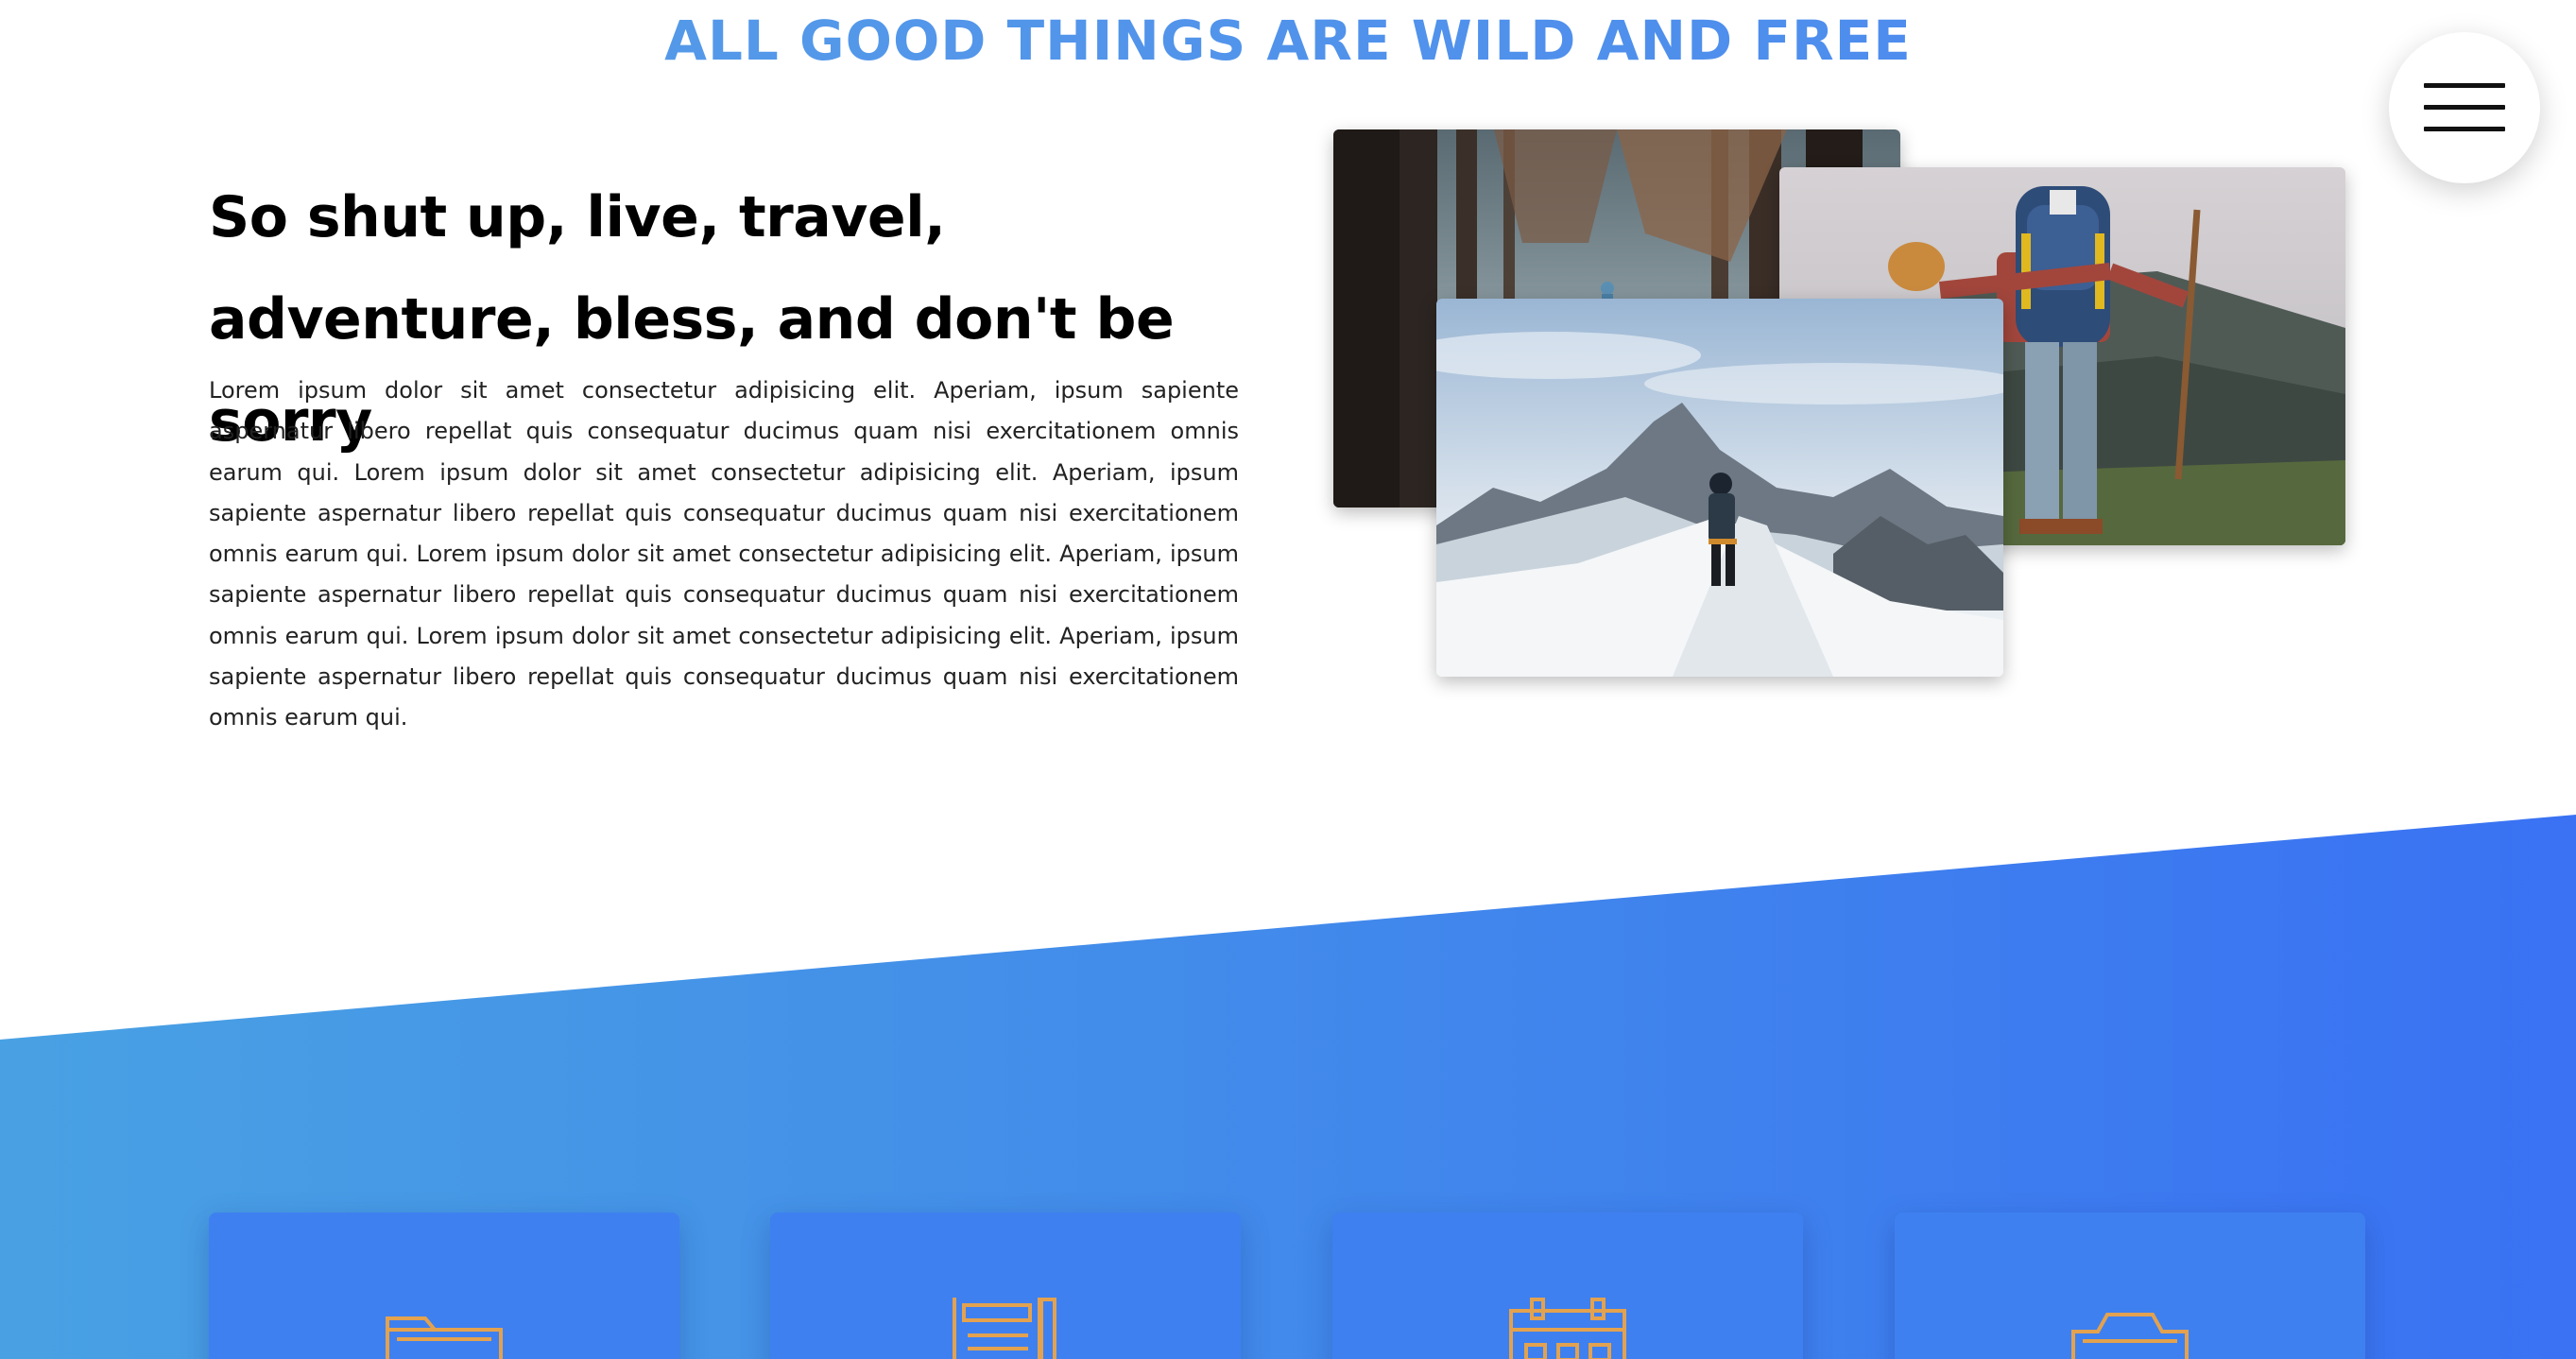 Image resolution: width=2576 pixels, height=1359 pixels. I want to click on menu-bar-bottom, so click(2464, 129).